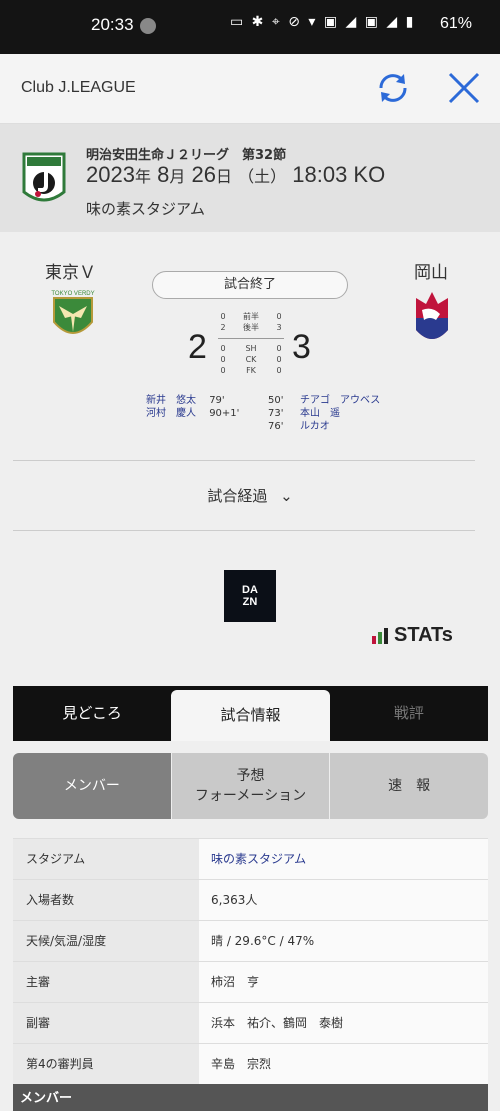 This screenshot has height=1111, width=500. I want to click on refresh-icon, so click(393, 88).